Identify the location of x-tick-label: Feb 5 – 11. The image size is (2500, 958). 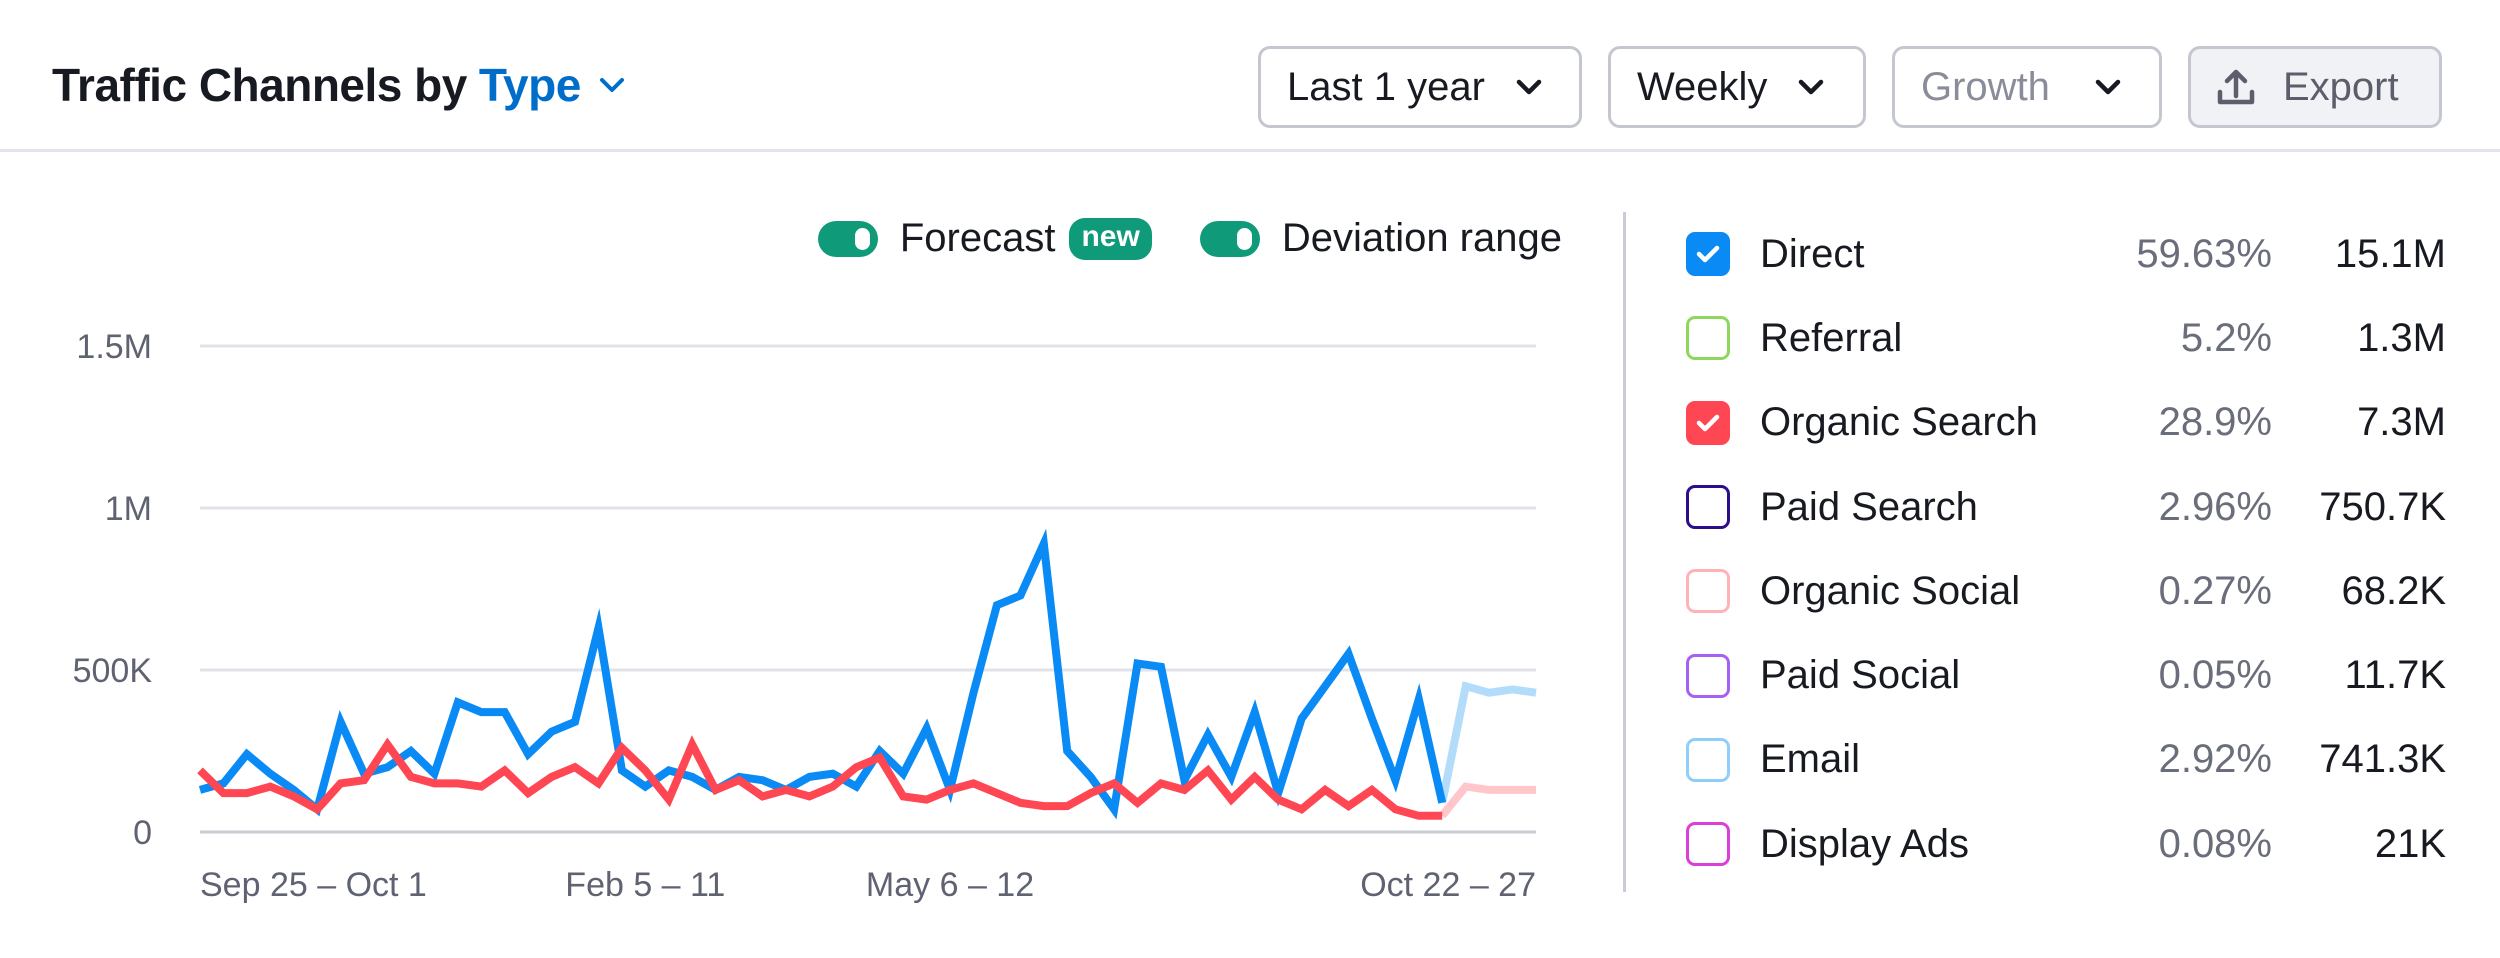
(645, 885).